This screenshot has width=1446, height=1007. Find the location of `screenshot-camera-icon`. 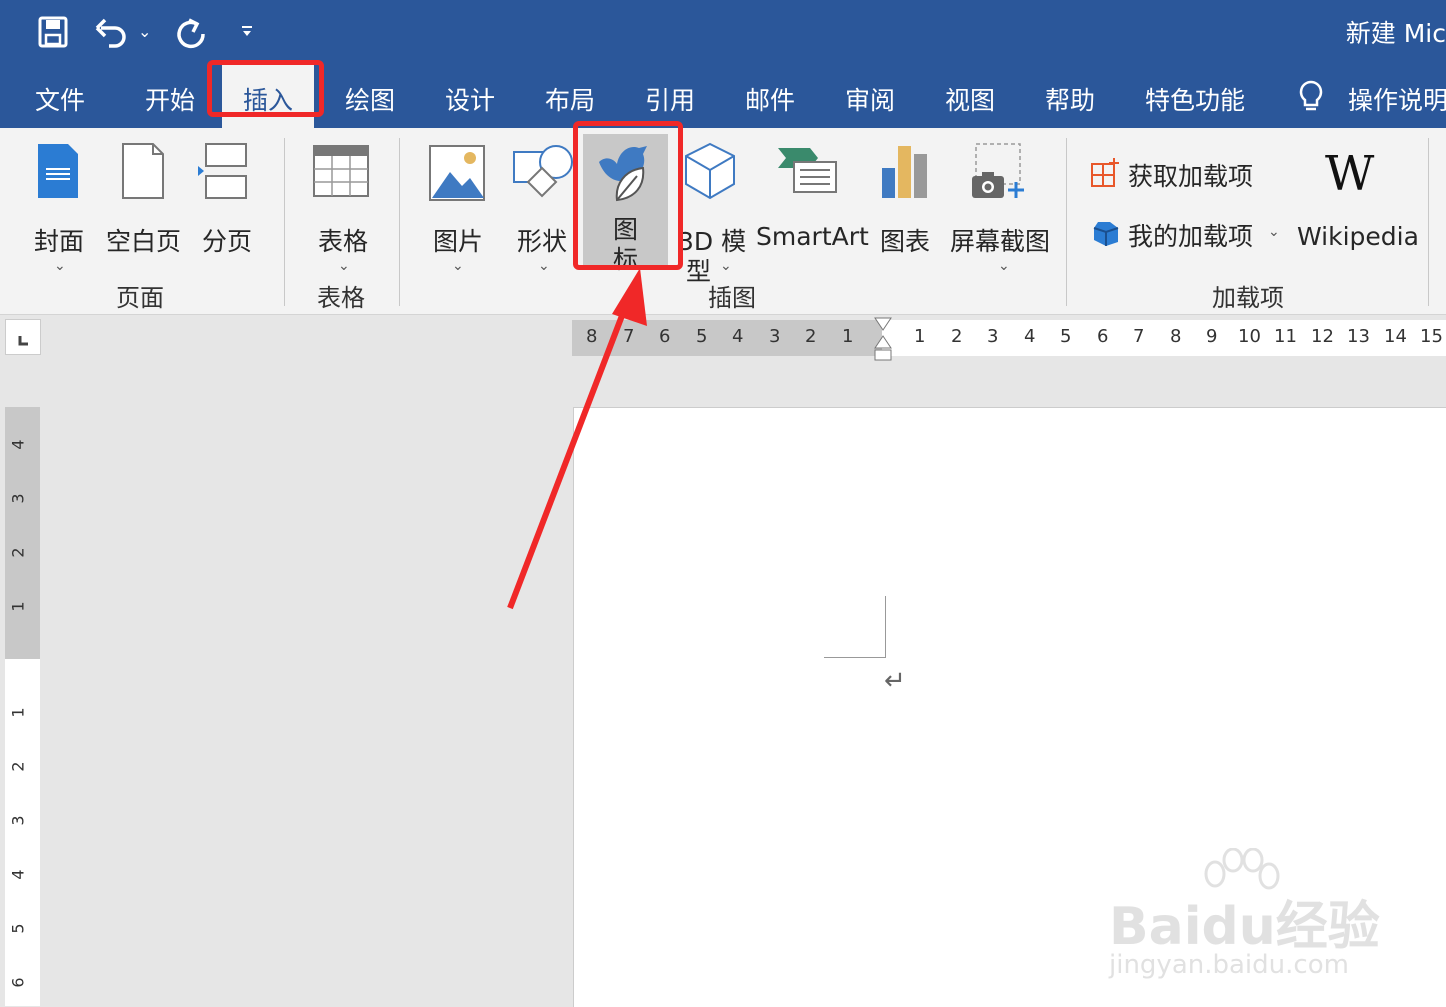

screenshot-camera-icon is located at coordinates (998, 170).